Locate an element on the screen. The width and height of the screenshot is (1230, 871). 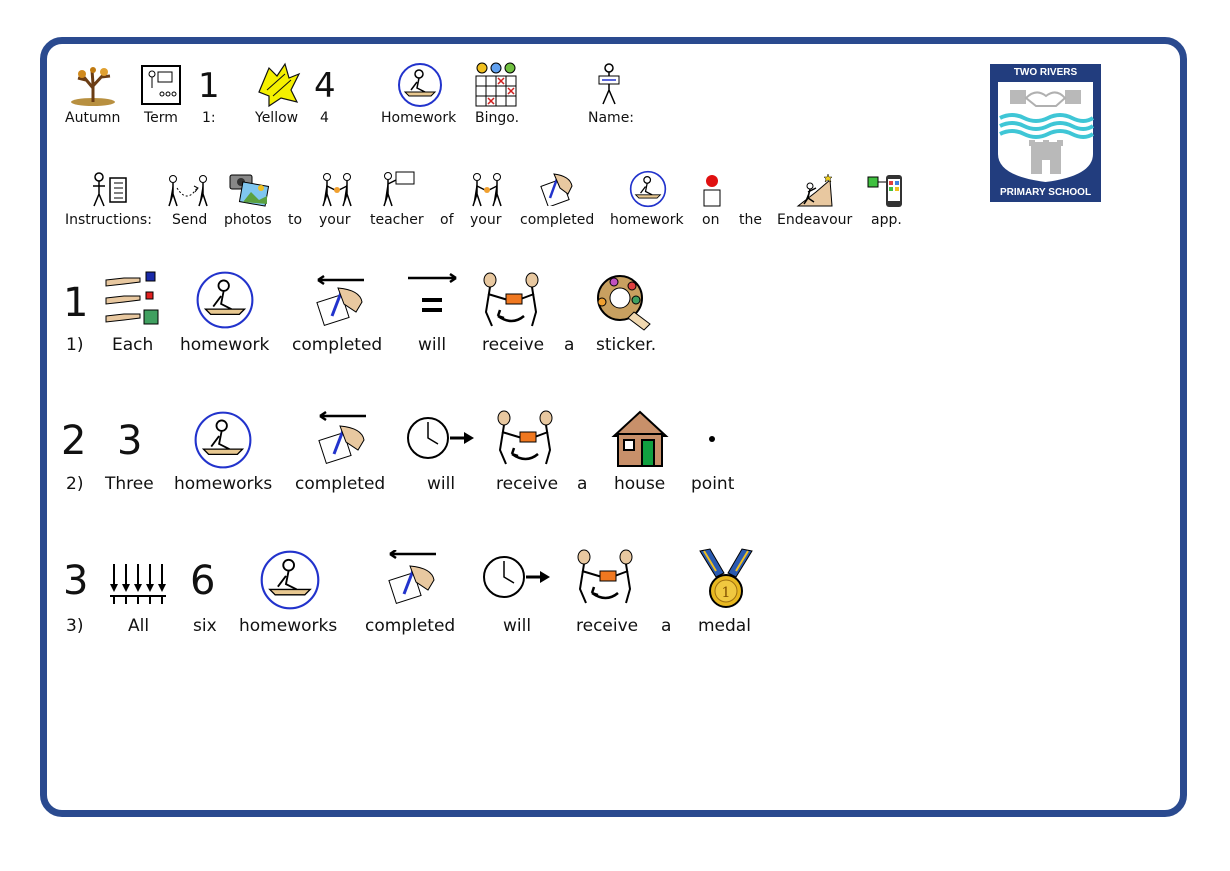
label-send: Send is located at coordinates (190, 220).